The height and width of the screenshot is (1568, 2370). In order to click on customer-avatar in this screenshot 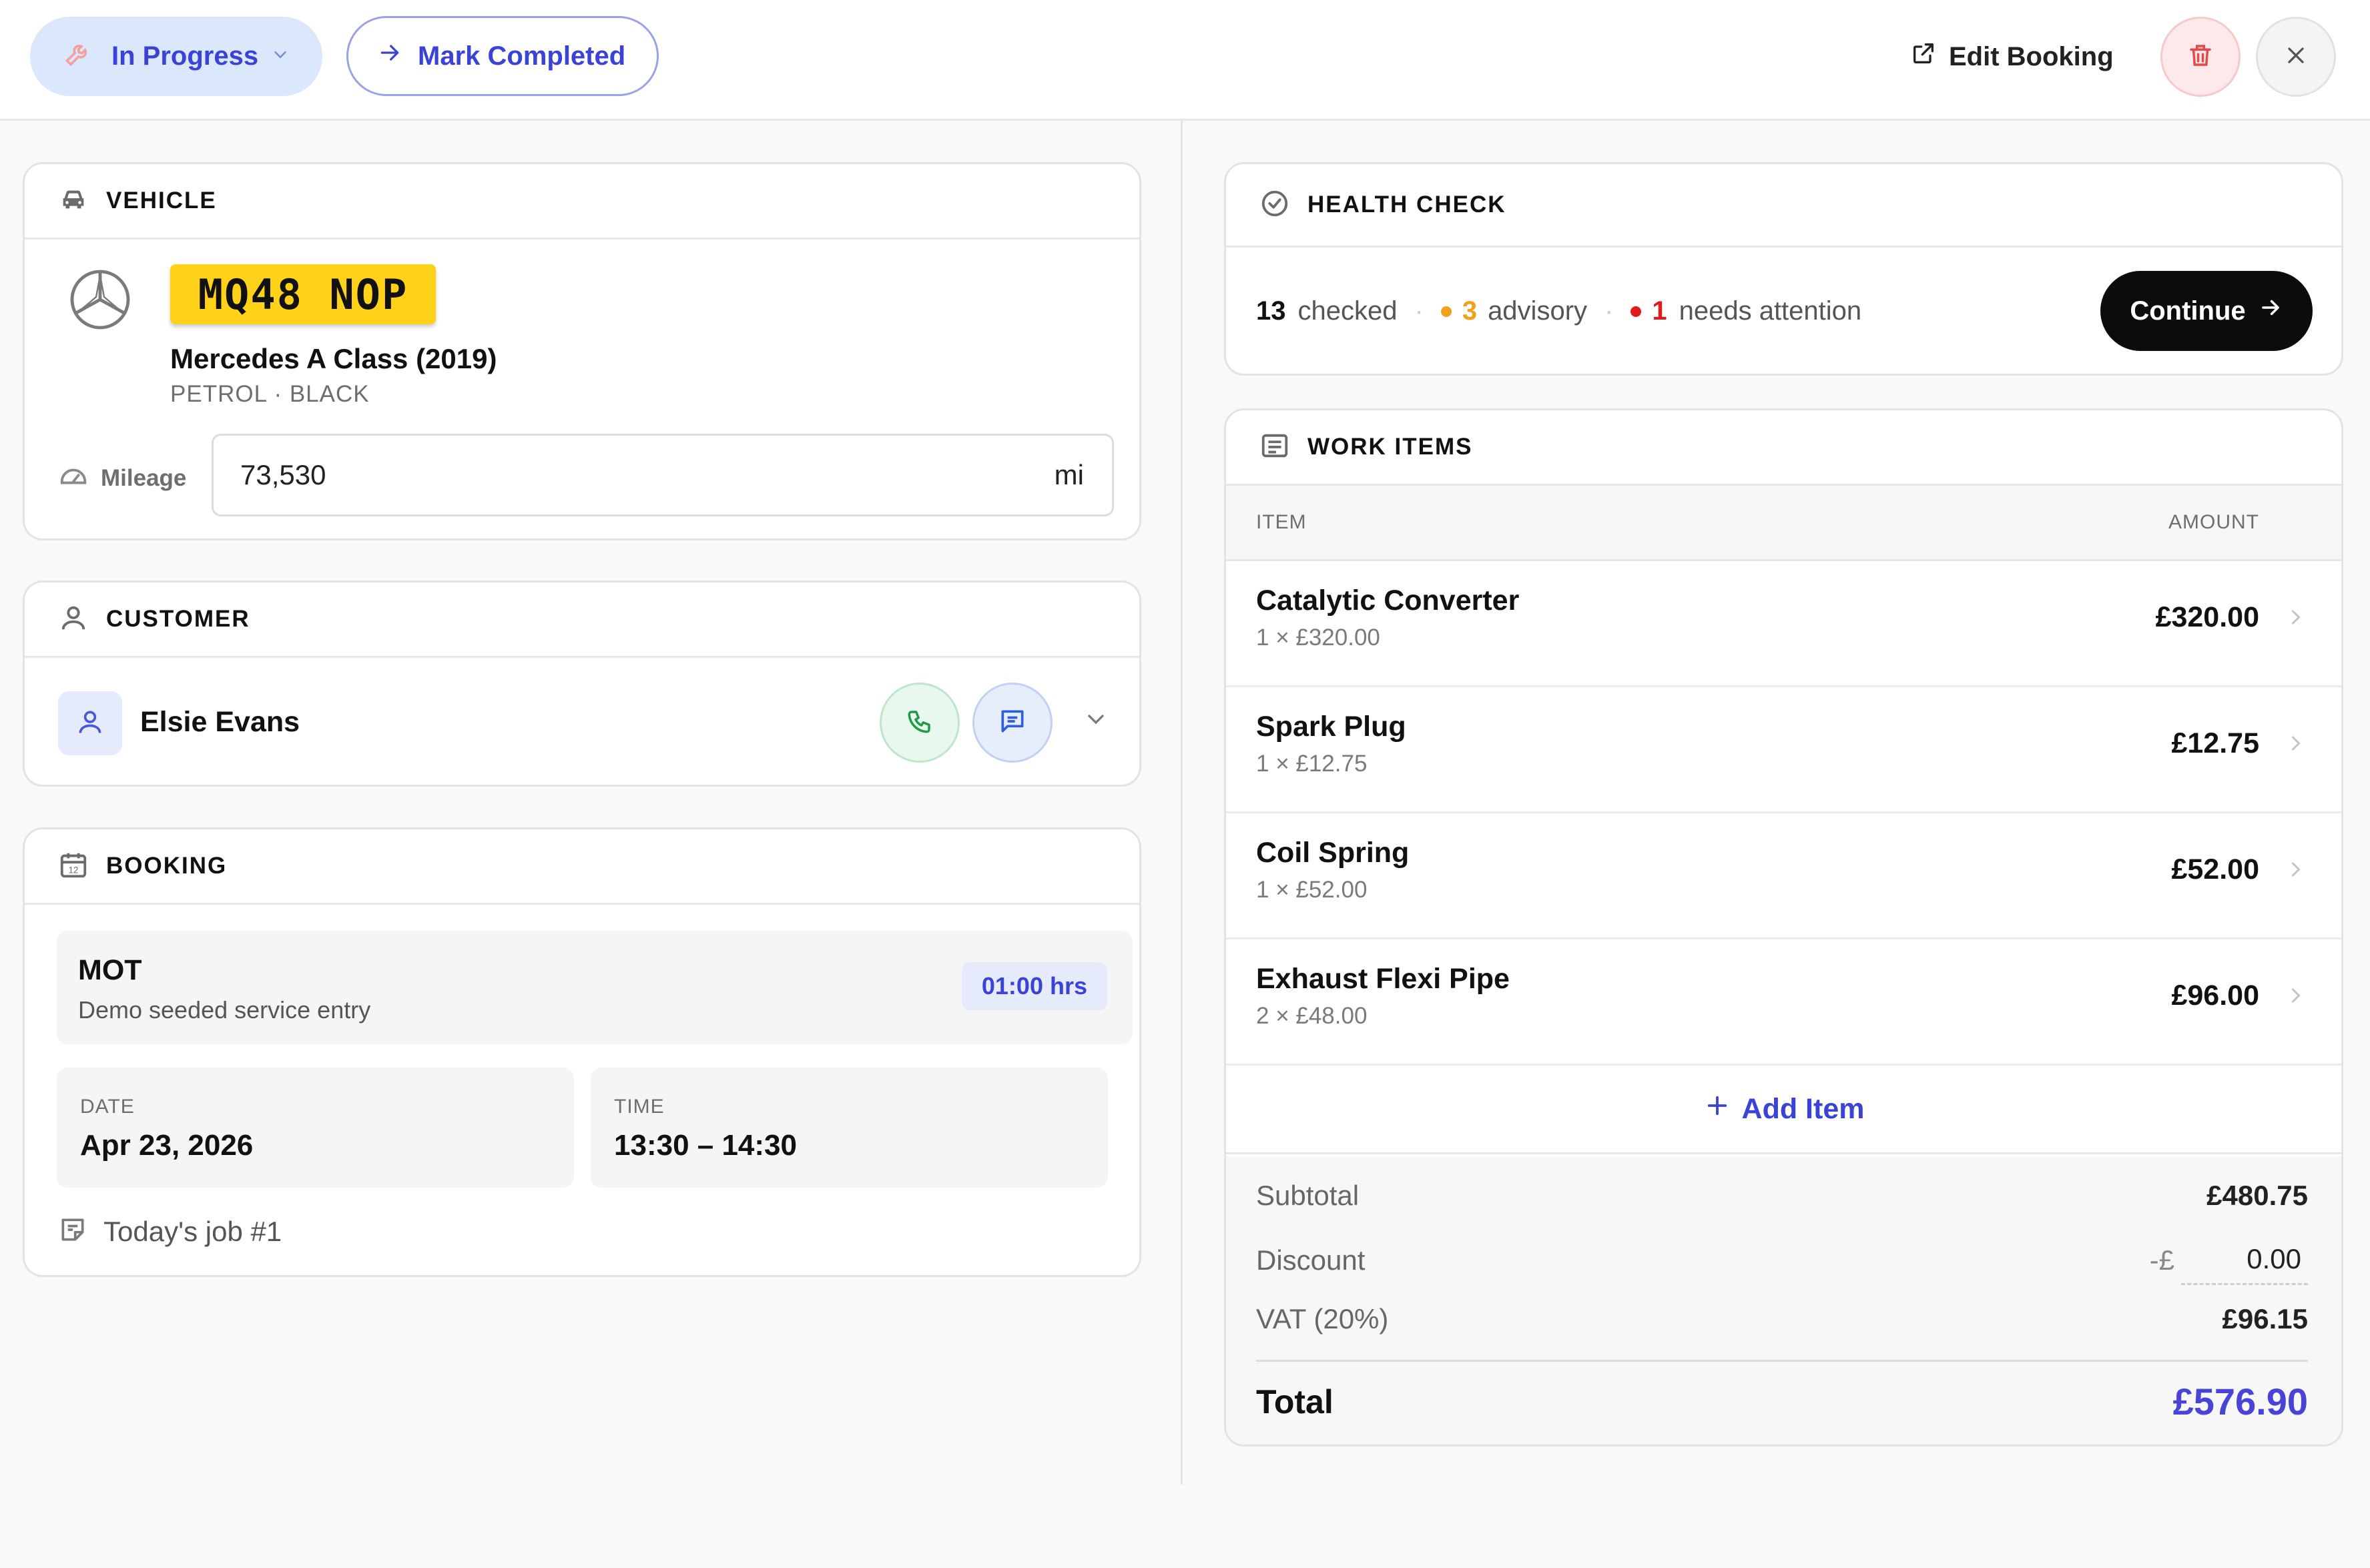, I will do `click(90, 723)`.